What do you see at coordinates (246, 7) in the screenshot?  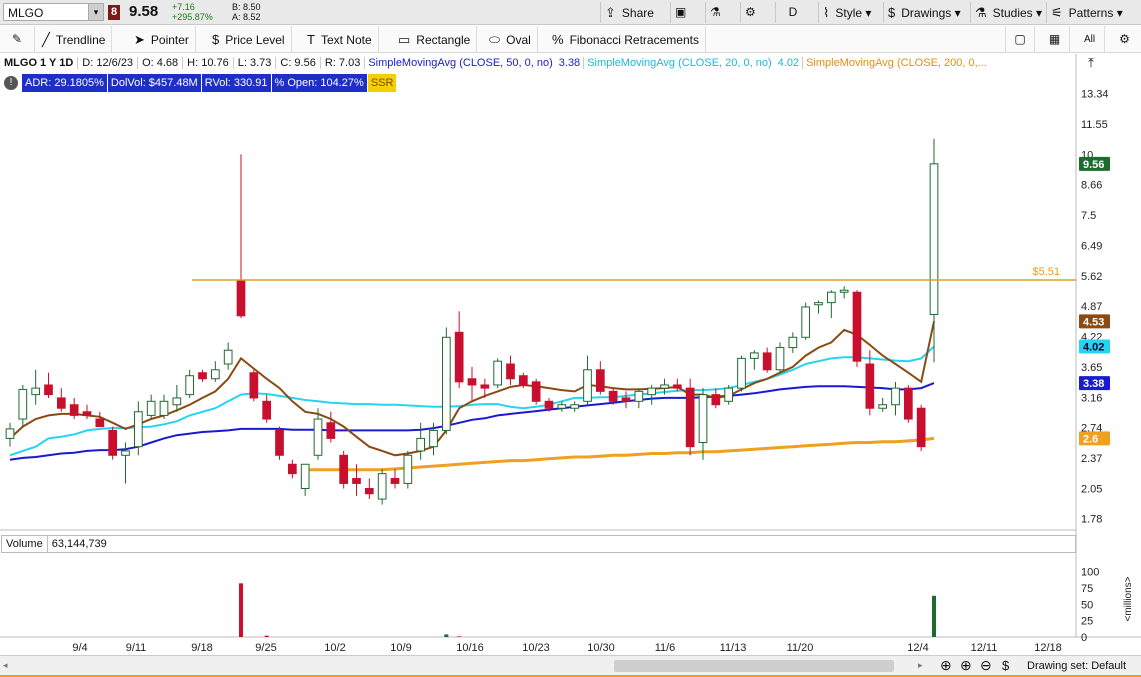 I see `bid-value: B: 8.50` at bounding box center [246, 7].